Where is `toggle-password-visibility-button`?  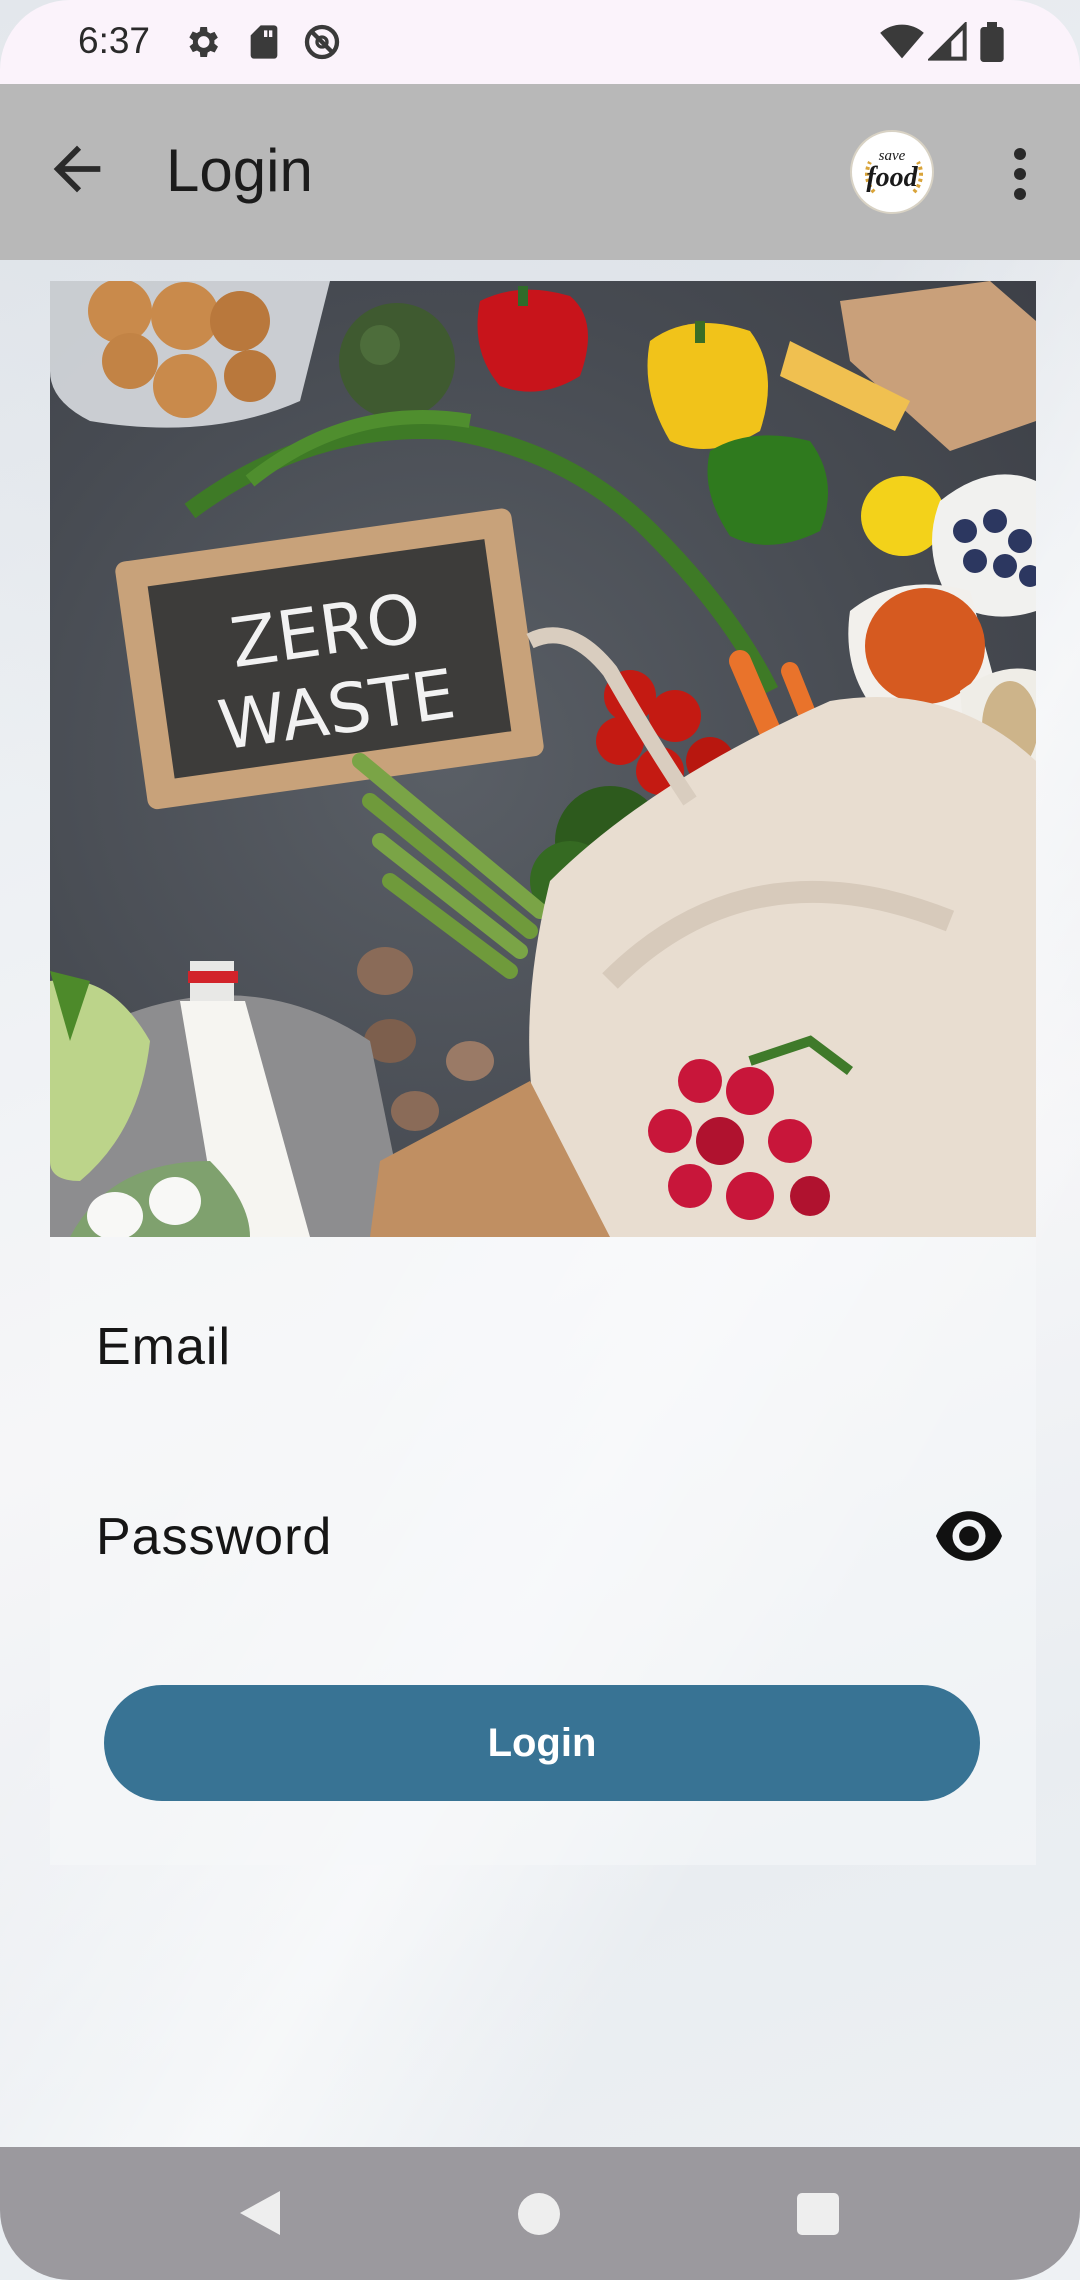
toggle-password-visibility-button is located at coordinates (969, 1536).